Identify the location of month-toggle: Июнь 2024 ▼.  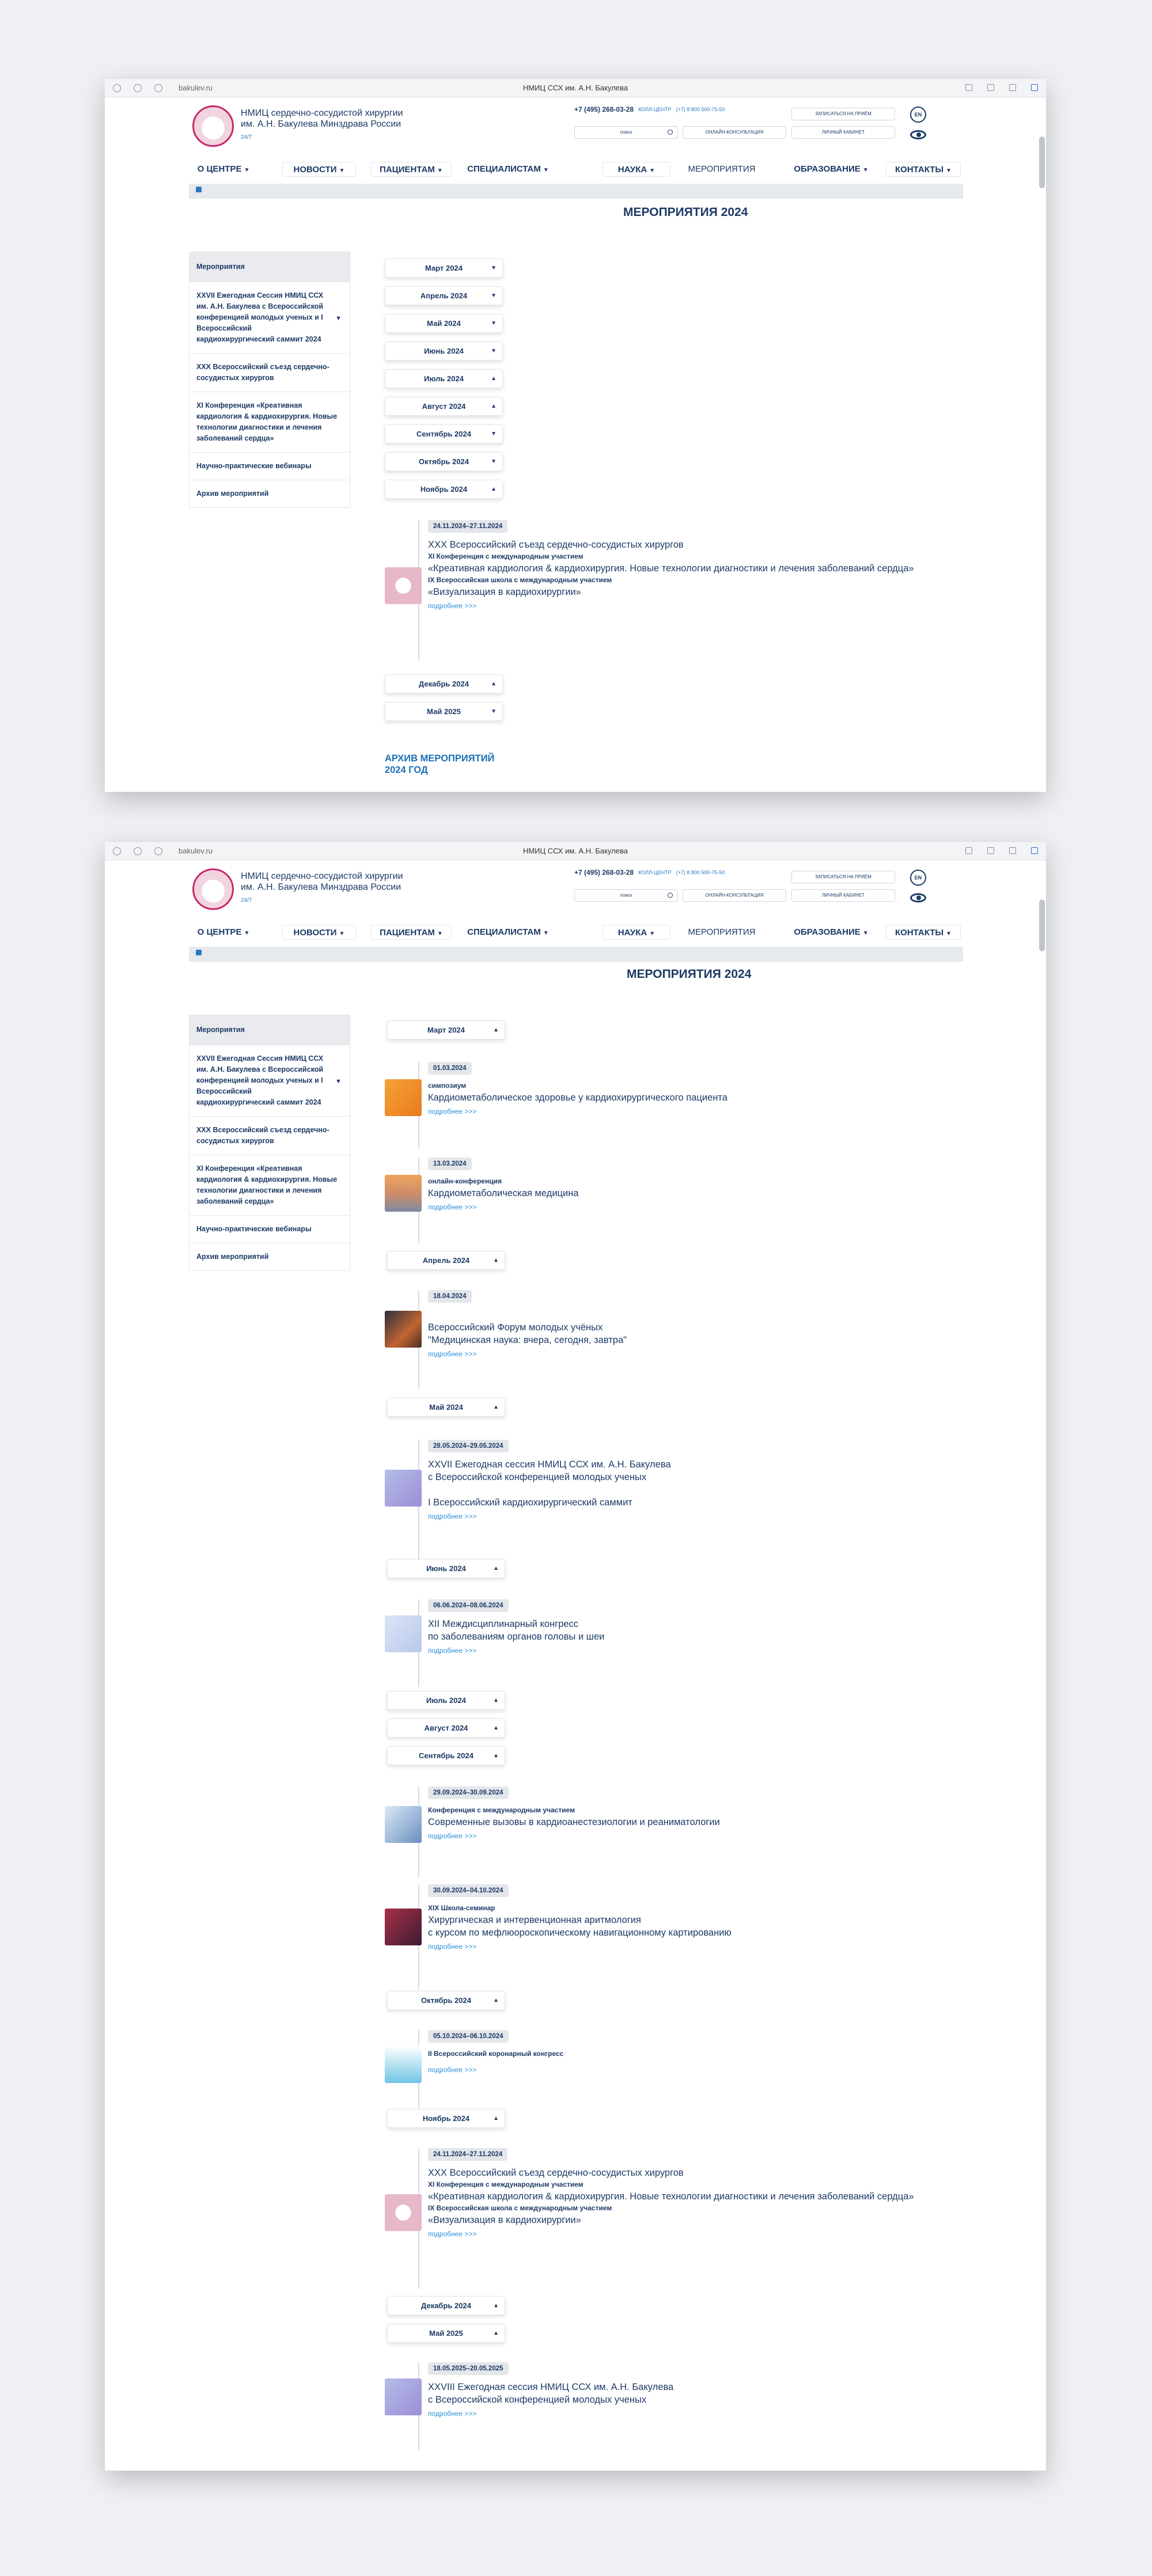
(444, 351).